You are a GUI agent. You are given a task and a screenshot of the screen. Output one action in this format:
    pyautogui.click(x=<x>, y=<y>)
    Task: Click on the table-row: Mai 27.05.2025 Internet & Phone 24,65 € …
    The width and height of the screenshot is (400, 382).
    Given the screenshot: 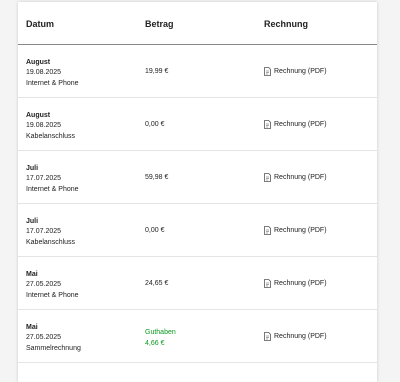 What is the action you would take?
    pyautogui.click(x=197, y=283)
    